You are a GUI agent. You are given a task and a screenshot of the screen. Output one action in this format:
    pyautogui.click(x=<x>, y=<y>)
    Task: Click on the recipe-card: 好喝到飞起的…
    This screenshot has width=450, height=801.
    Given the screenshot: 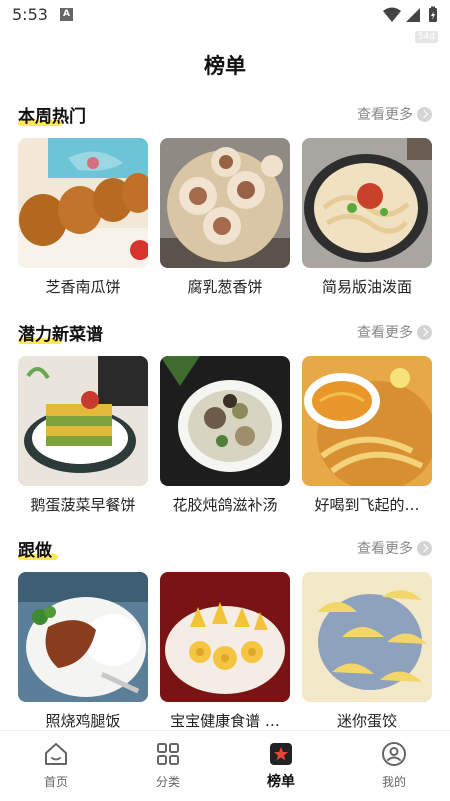 What is the action you would take?
    pyautogui.click(x=367, y=435)
    